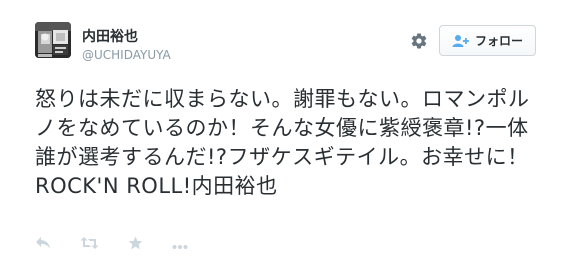  I want to click on follow-button-label: フォロー, so click(498, 41).